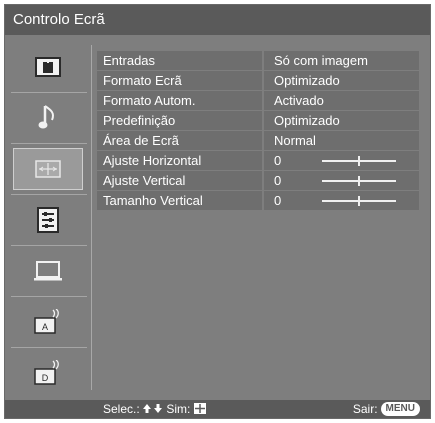  Describe the element at coordinates (121, 409) in the screenshot. I see `select-label: Selec.:` at that location.